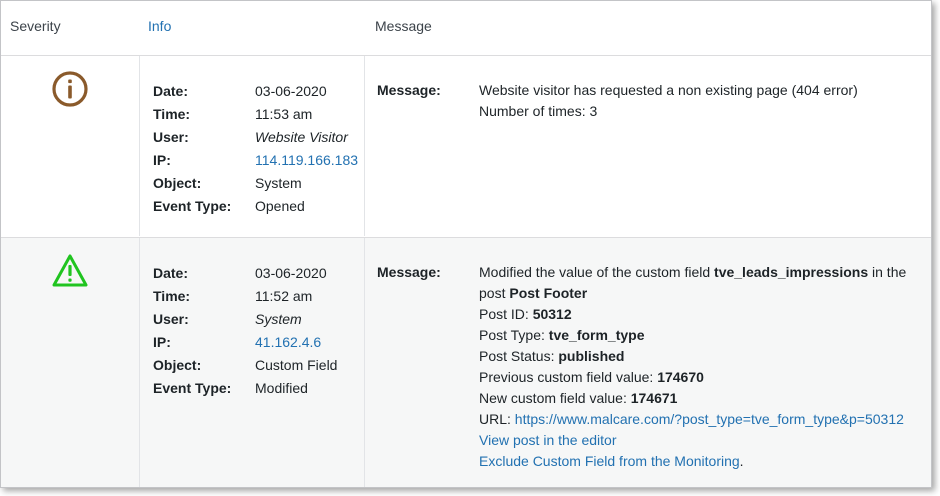  What do you see at coordinates (609, 461) in the screenshot?
I see `exclude-custom-field-link: Exclude Custom Field from the Monitoring` at bounding box center [609, 461].